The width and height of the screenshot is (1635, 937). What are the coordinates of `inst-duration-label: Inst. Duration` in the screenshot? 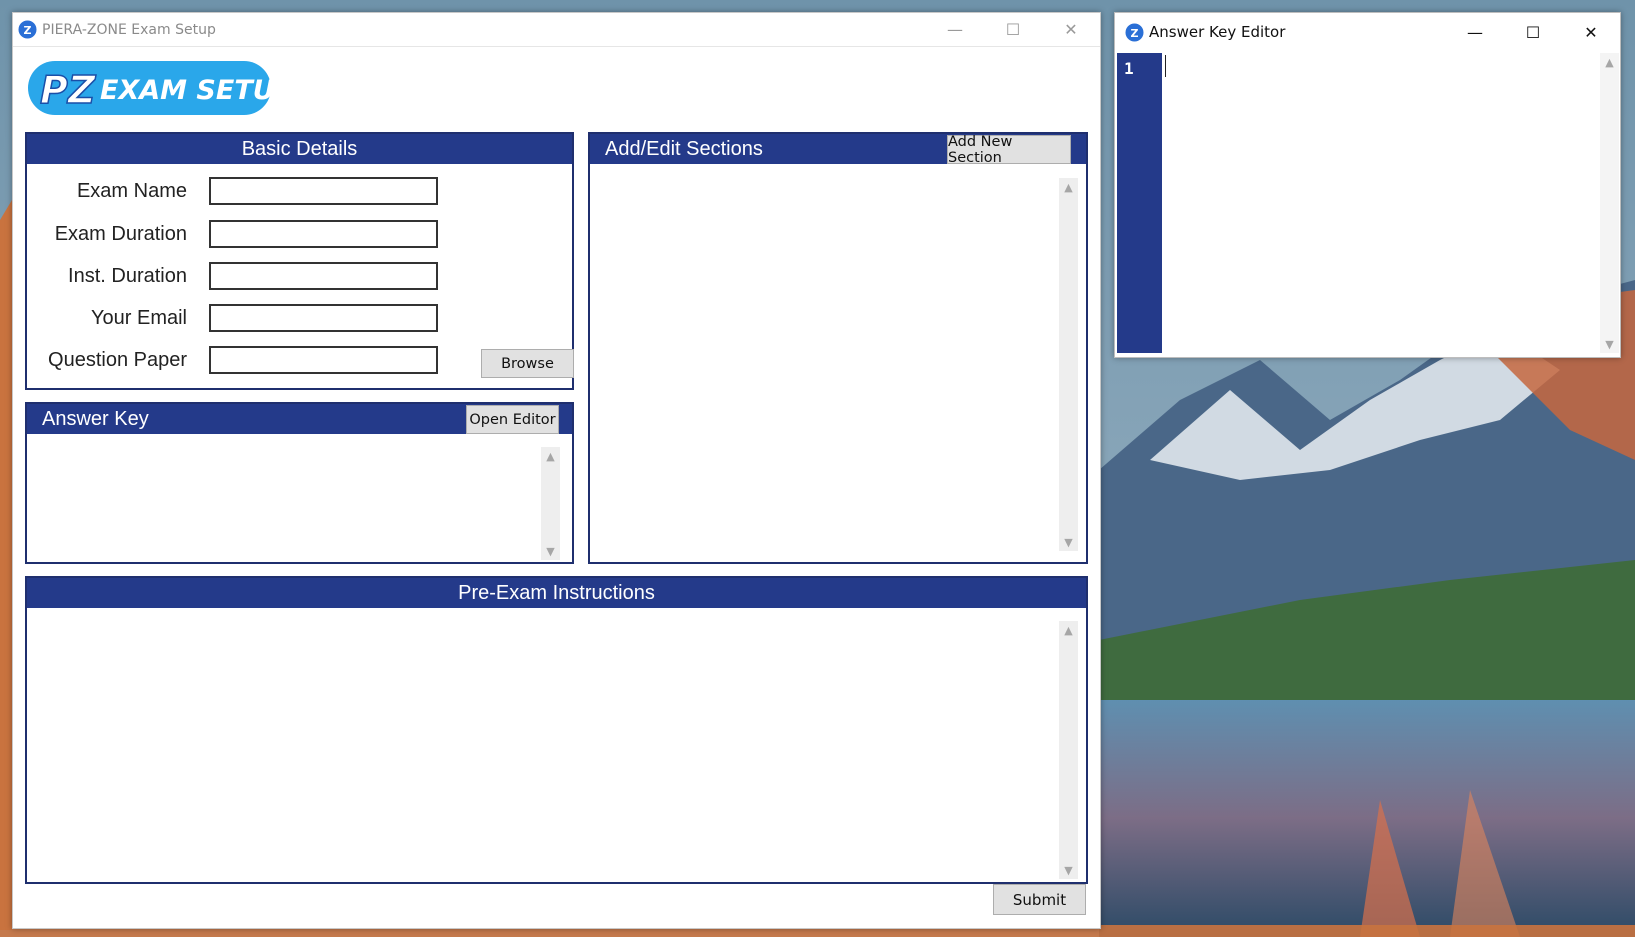 It's located at (127, 276).